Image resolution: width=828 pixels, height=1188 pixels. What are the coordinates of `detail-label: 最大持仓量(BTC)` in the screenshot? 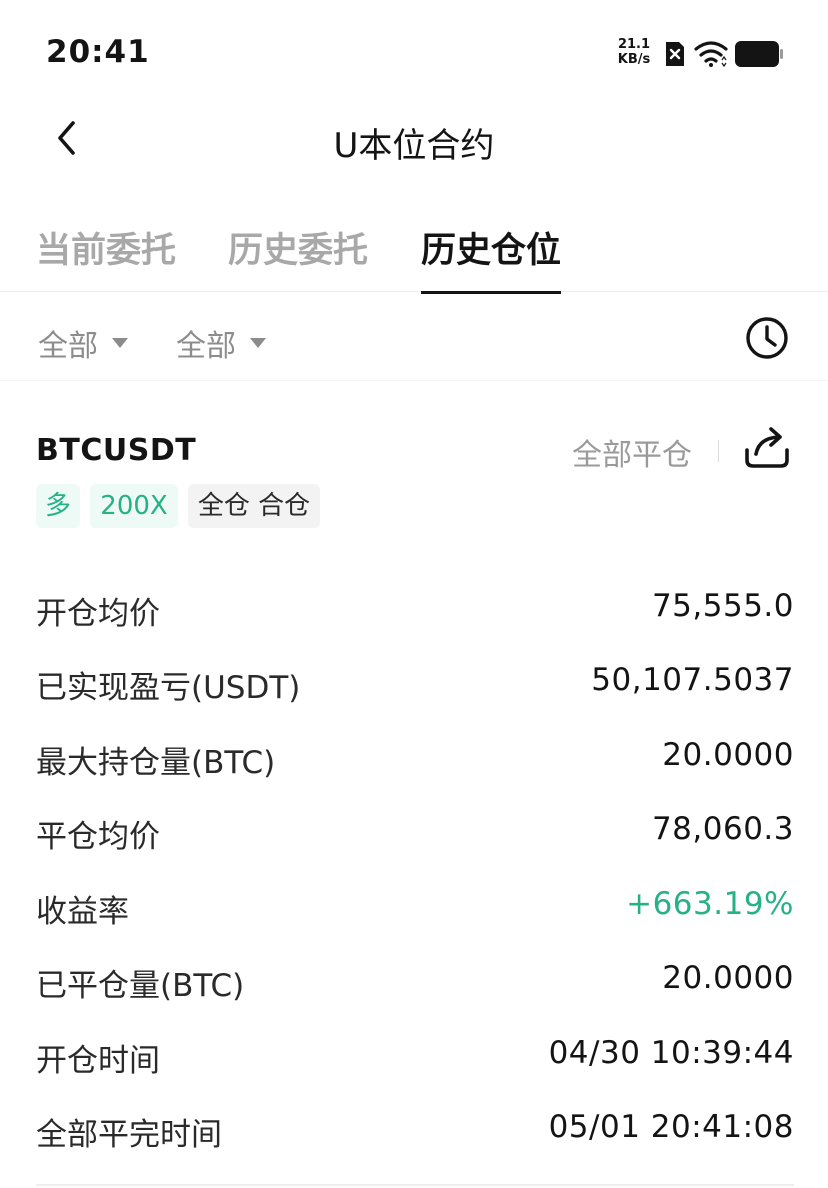 It's located at (156, 763).